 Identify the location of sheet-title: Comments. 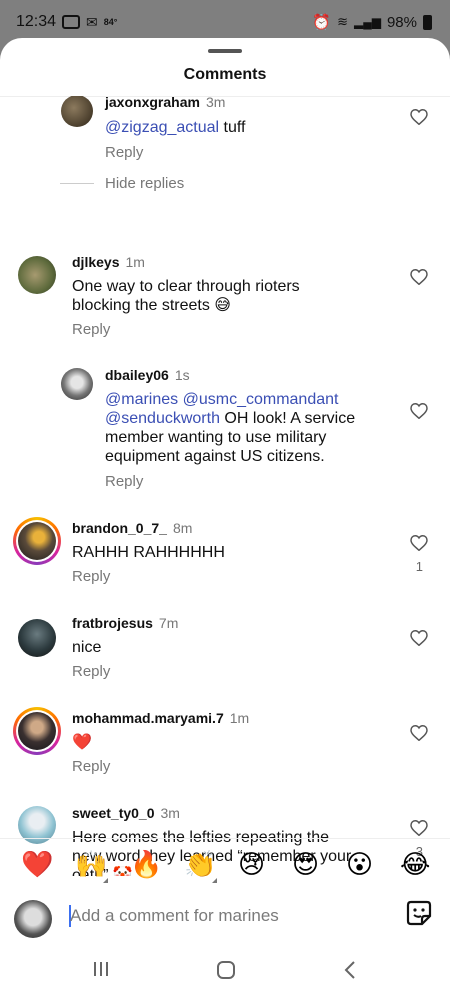
(225, 74).